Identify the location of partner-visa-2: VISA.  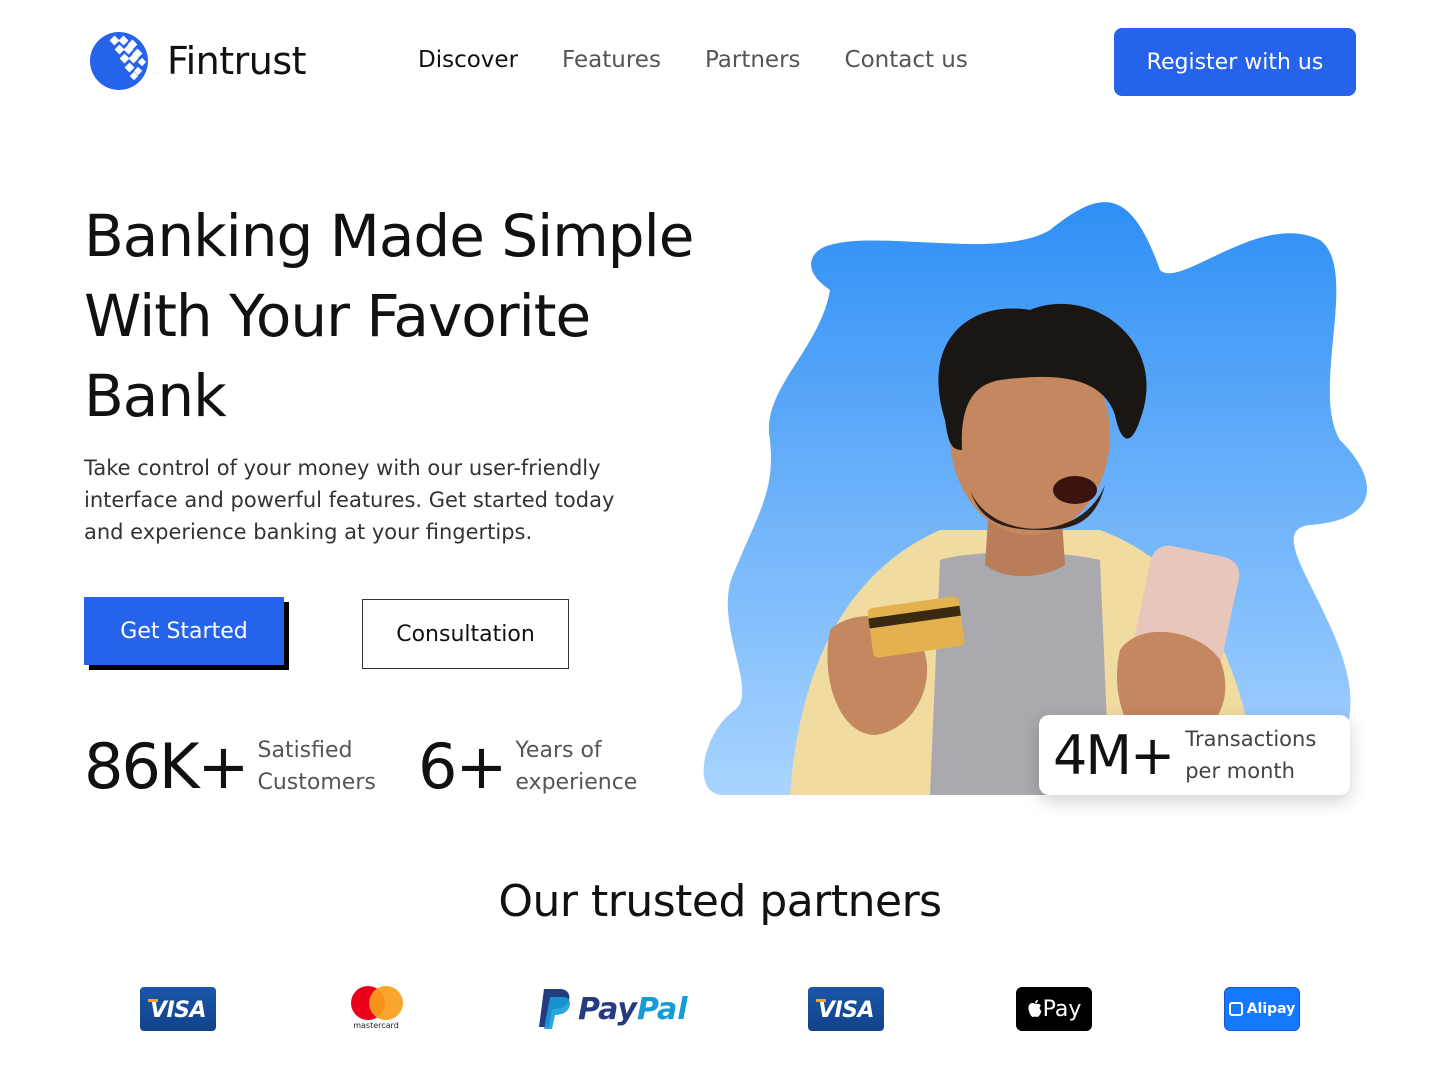
(846, 1009).